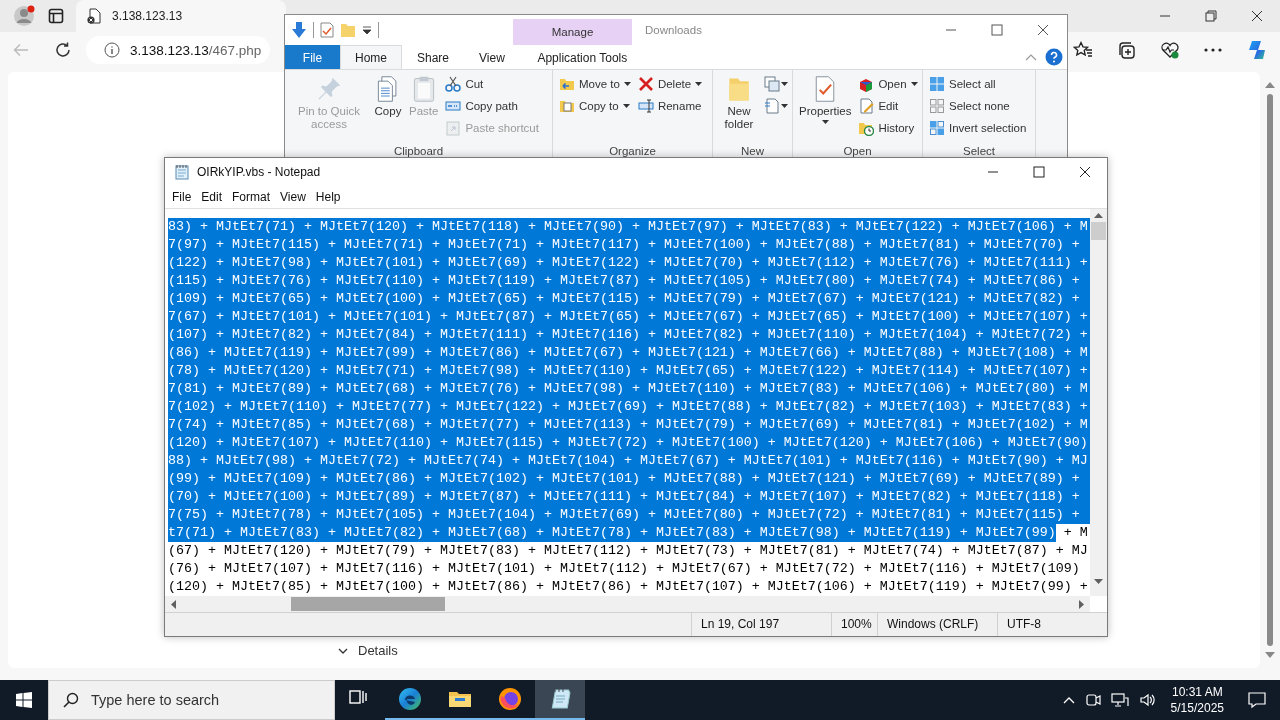 The width and height of the screenshot is (1280, 720). I want to click on volume-icon, so click(1147, 700).